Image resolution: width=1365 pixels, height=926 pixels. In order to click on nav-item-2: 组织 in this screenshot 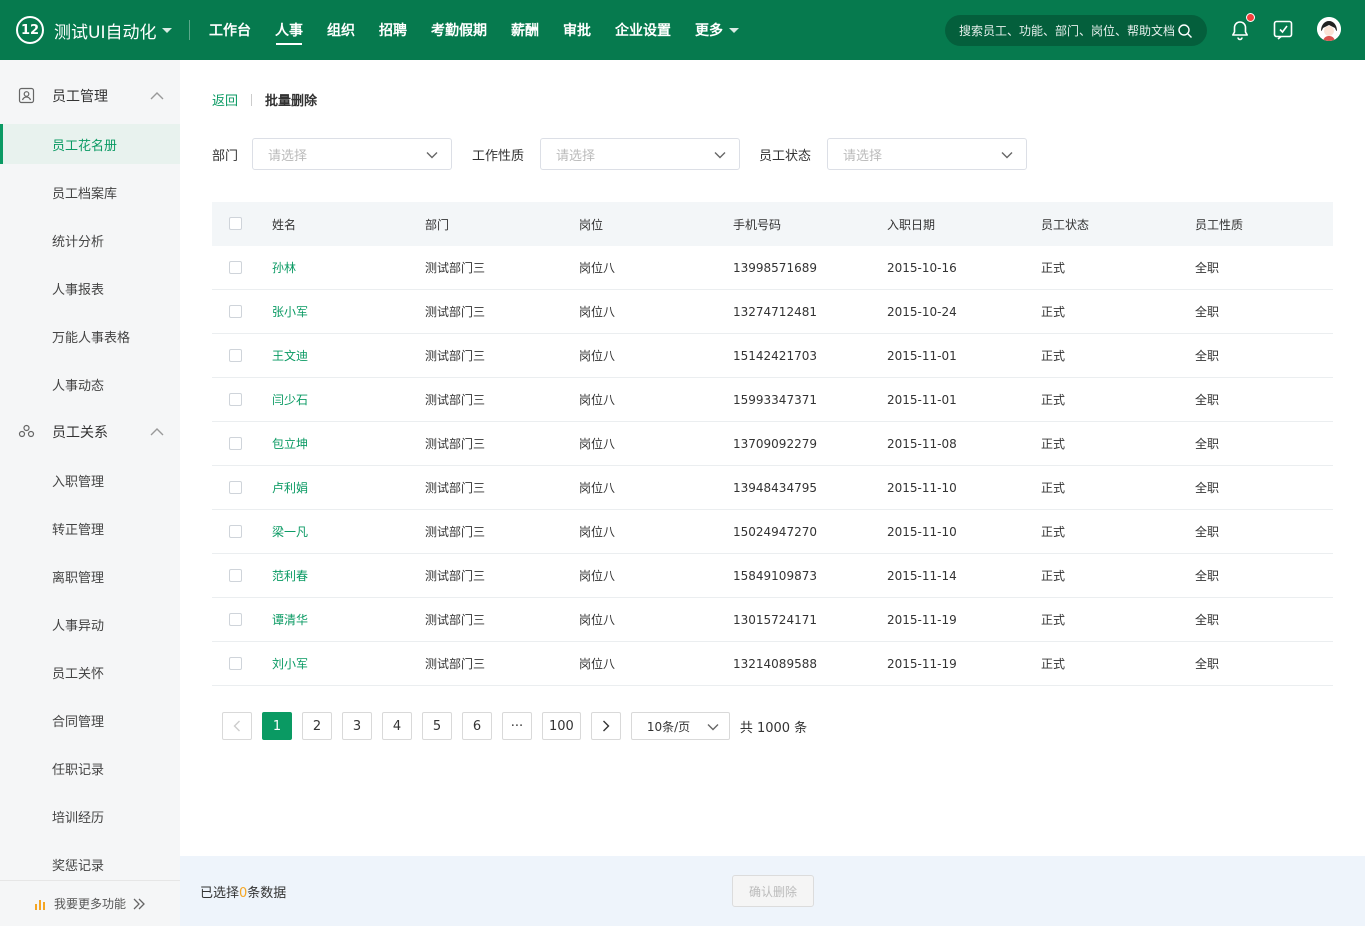, I will do `click(341, 30)`.